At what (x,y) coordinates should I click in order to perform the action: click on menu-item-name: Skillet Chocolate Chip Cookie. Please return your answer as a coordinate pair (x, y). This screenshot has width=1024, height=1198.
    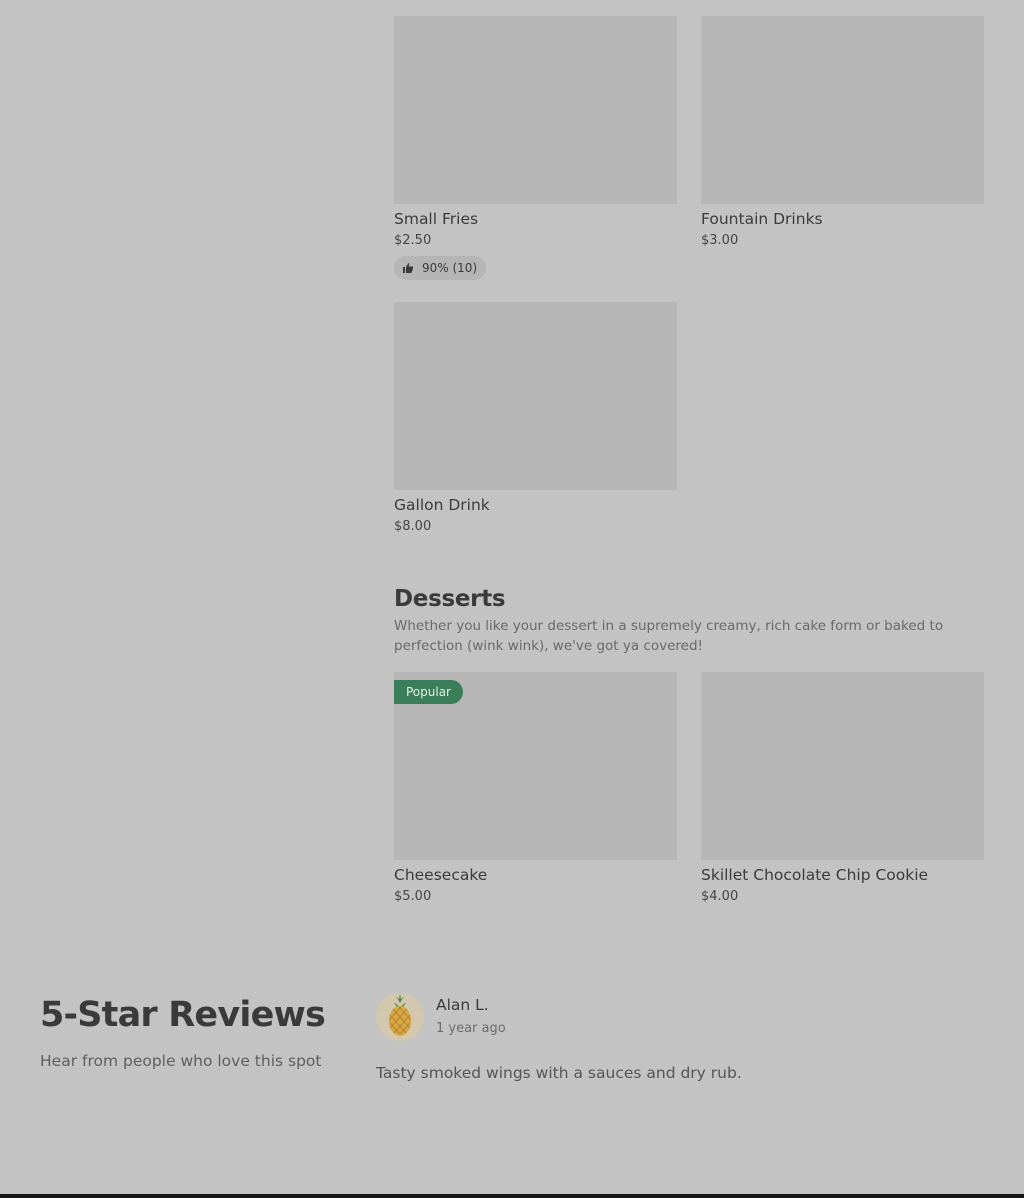
    Looking at the image, I should click on (815, 875).